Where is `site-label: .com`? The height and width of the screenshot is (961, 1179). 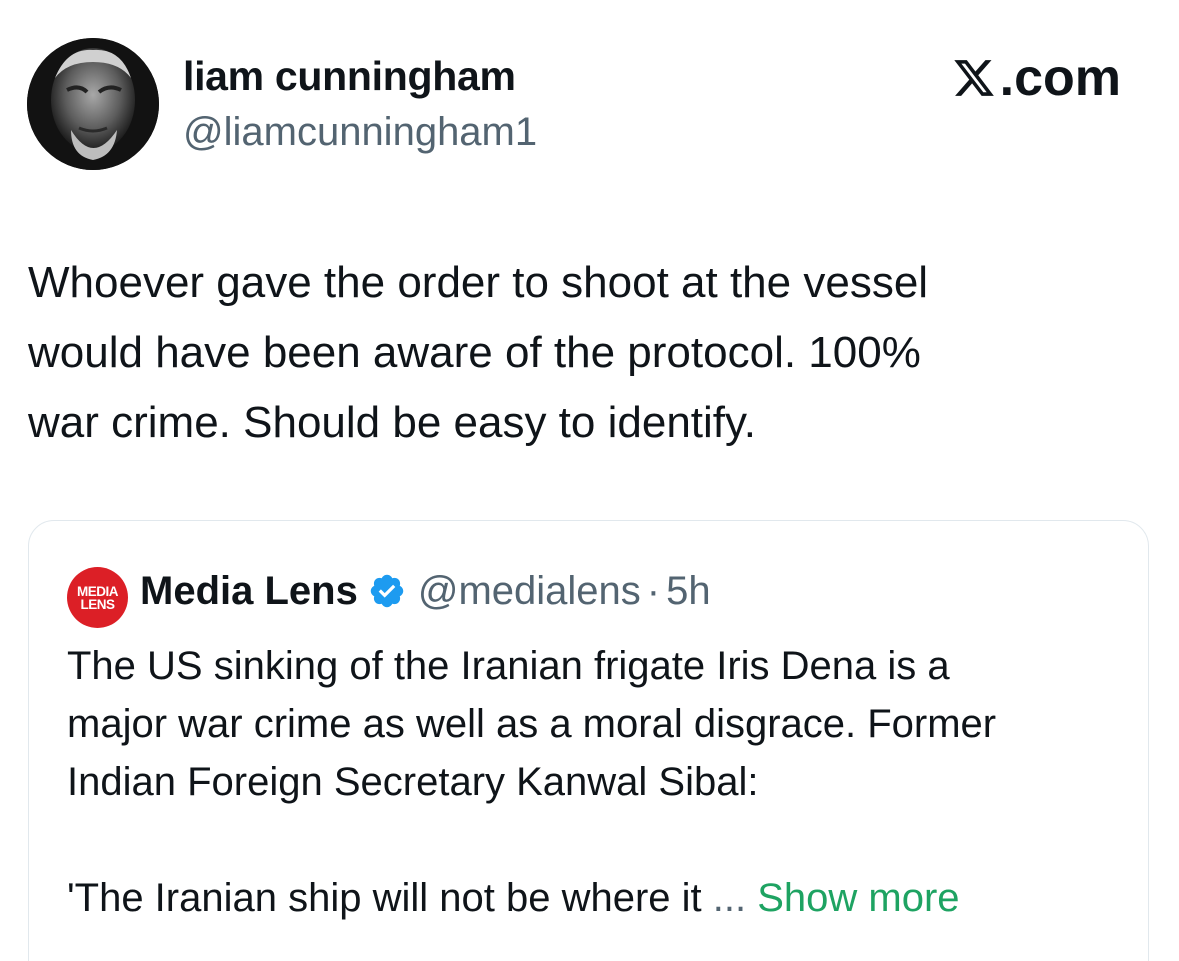 site-label: .com is located at coordinates (1060, 78).